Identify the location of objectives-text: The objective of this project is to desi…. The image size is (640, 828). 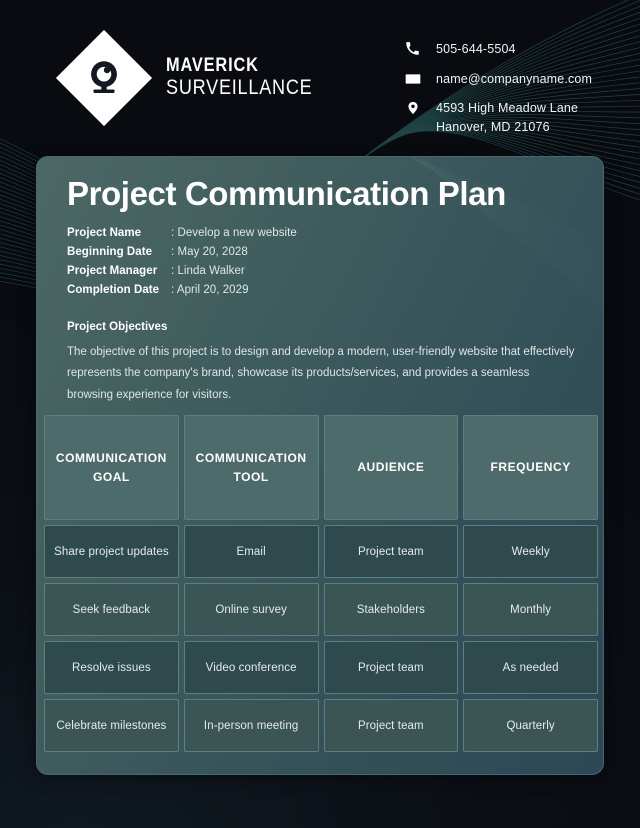
(321, 373).